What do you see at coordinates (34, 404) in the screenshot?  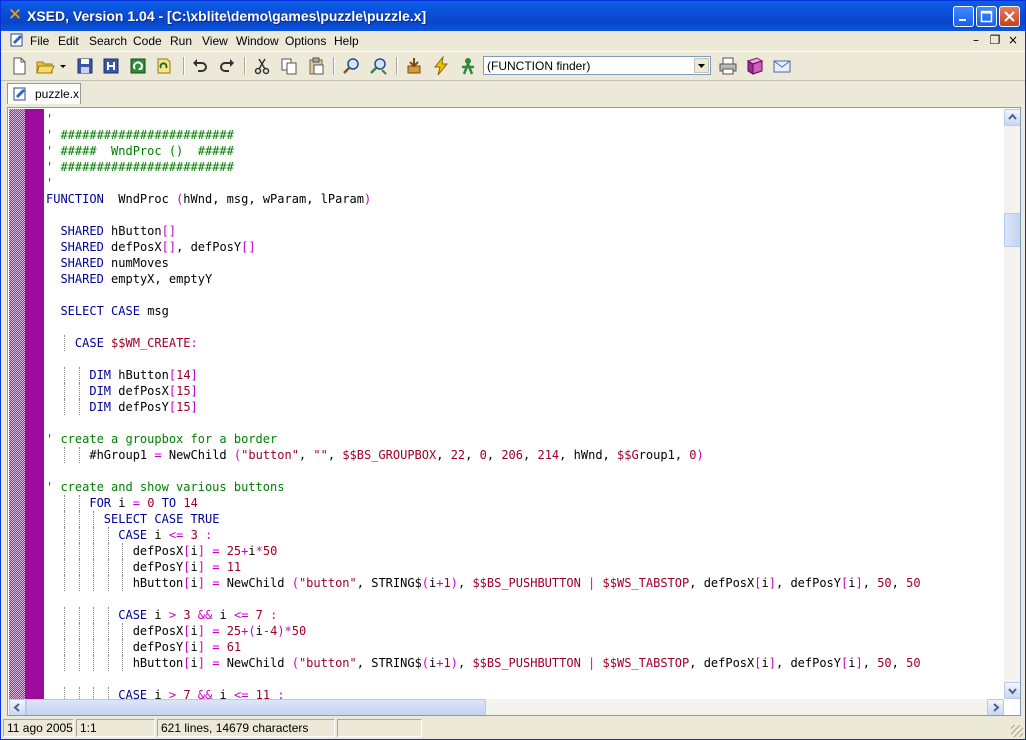 I see `fold-margin` at bounding box center [34, 404].